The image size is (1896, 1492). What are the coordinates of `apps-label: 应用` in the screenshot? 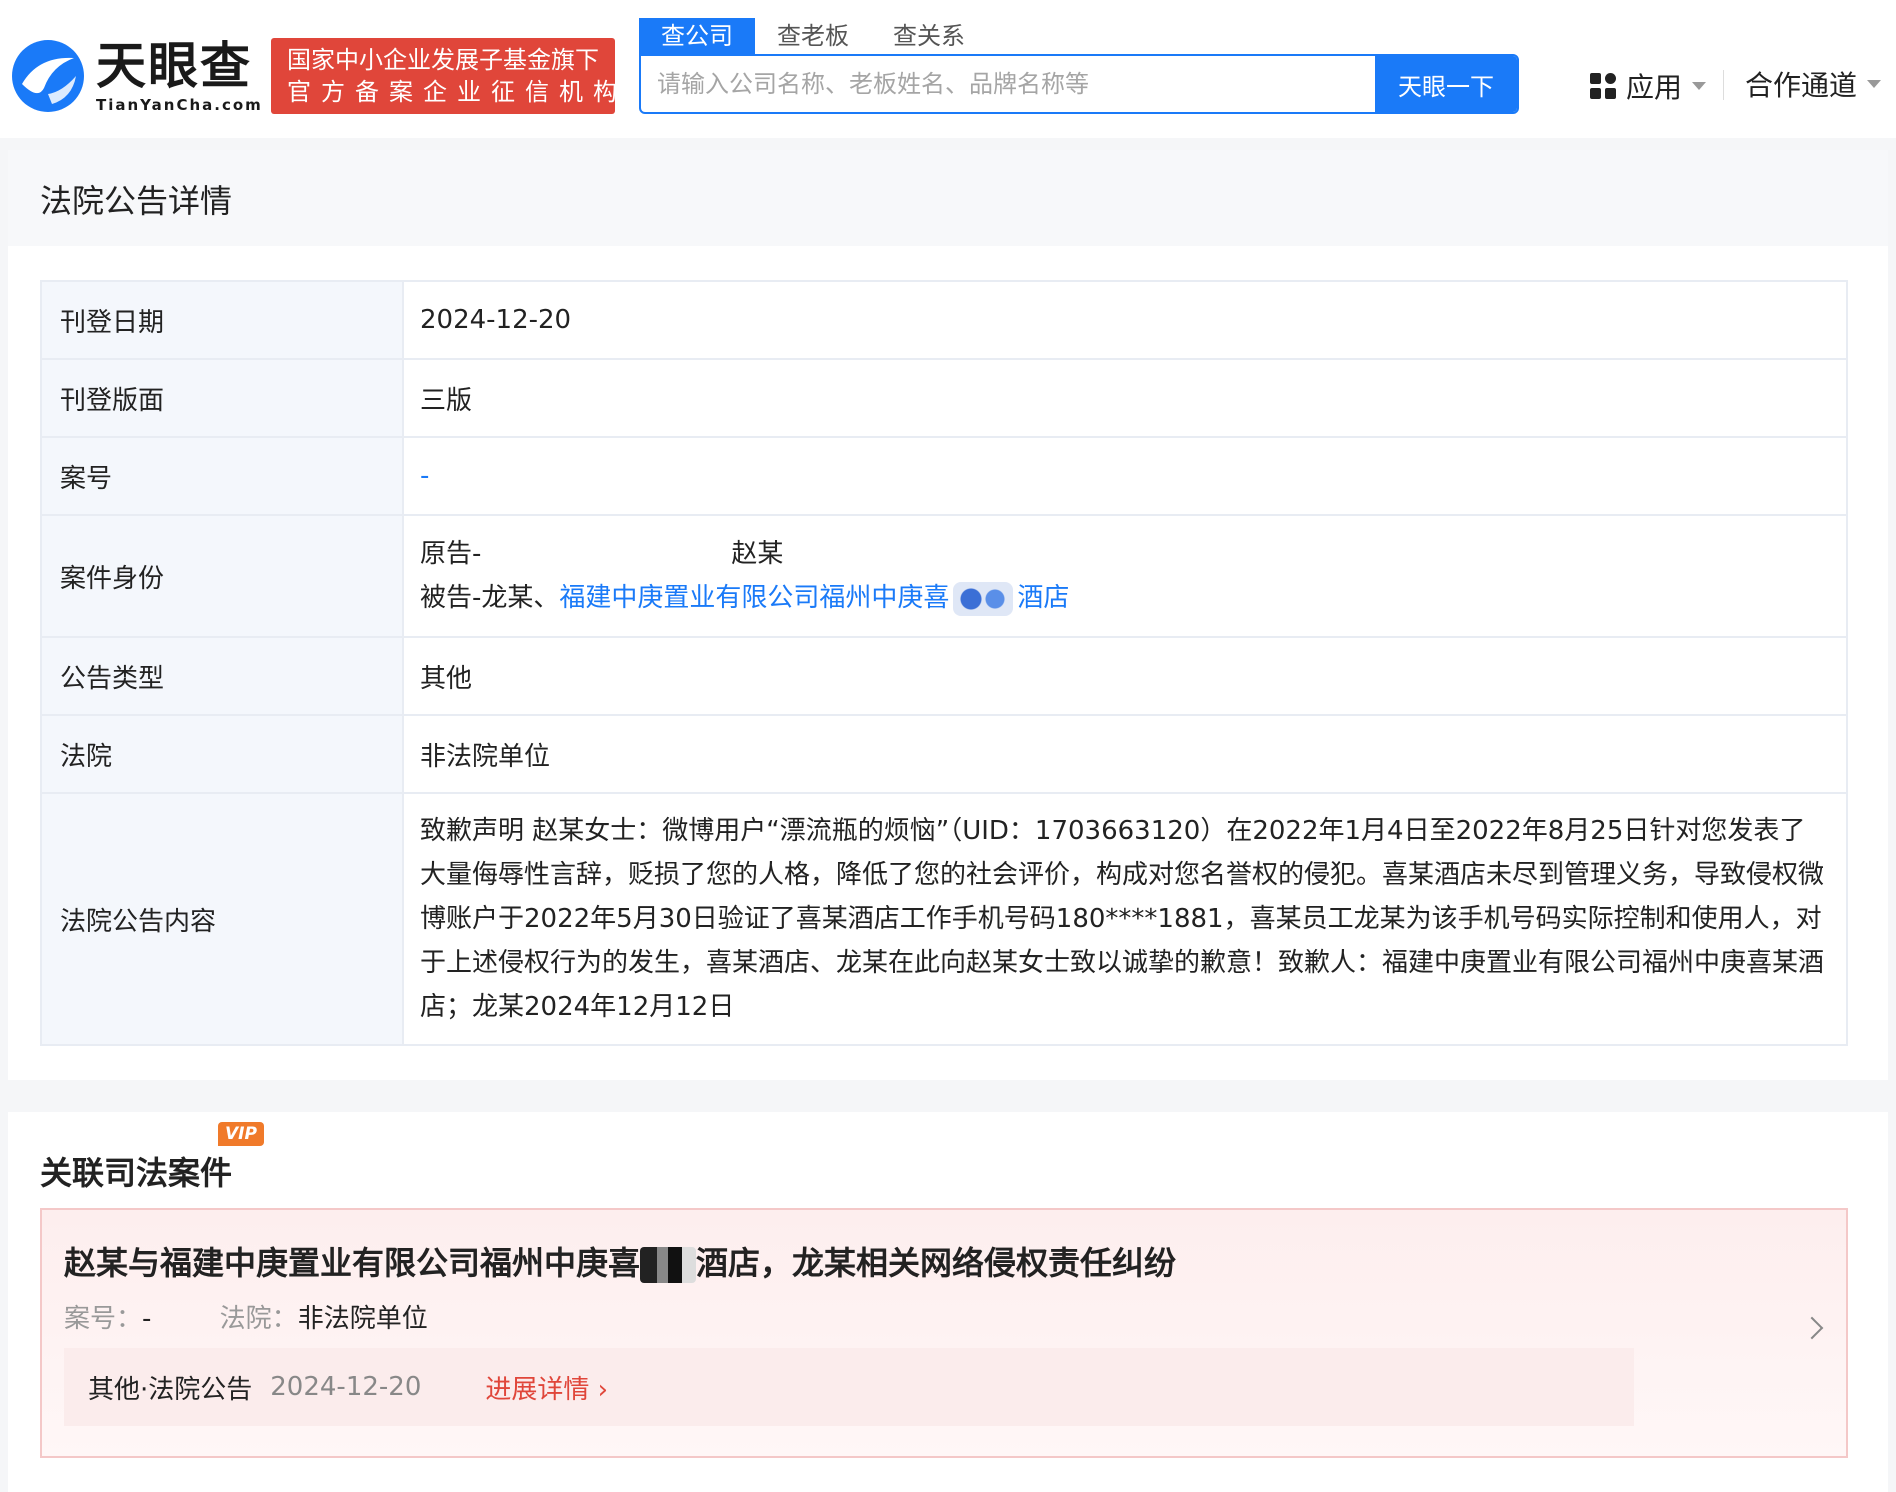 It's located at (1654, 87).